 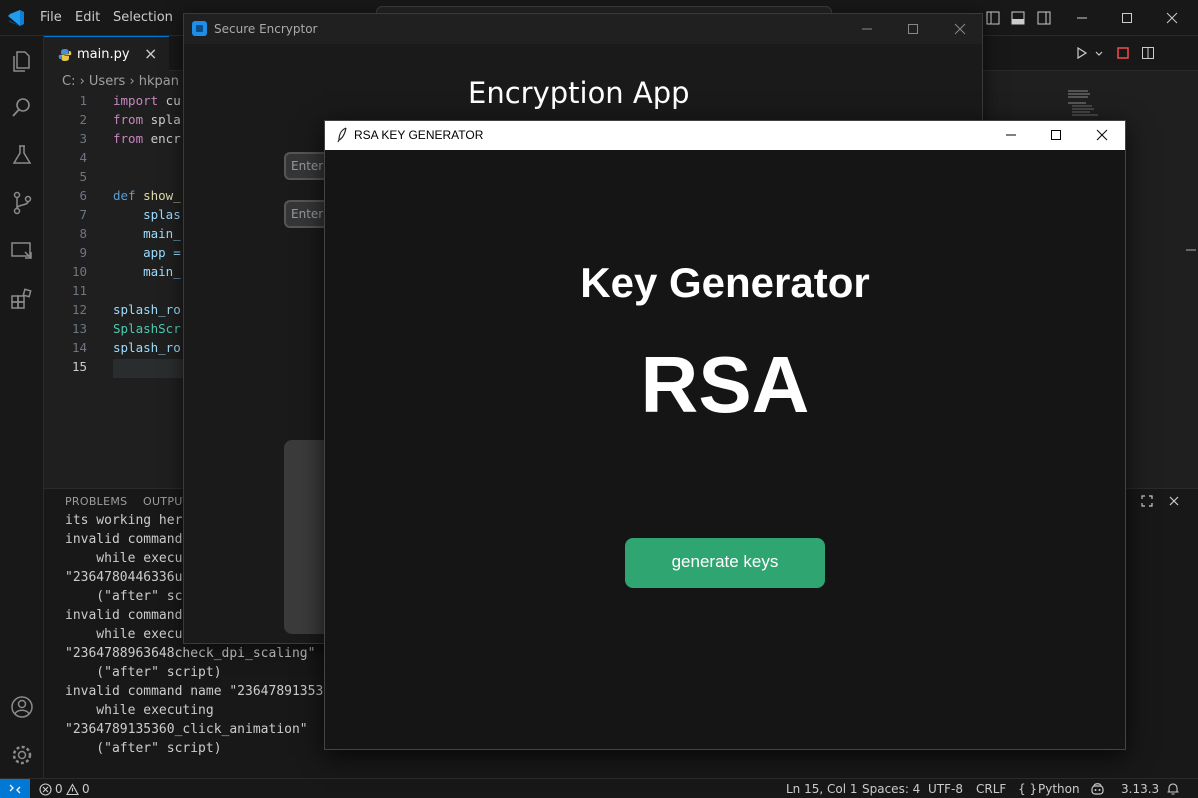 I want to click on window-title: Secure Encryptor, so click(x=266, y=29).